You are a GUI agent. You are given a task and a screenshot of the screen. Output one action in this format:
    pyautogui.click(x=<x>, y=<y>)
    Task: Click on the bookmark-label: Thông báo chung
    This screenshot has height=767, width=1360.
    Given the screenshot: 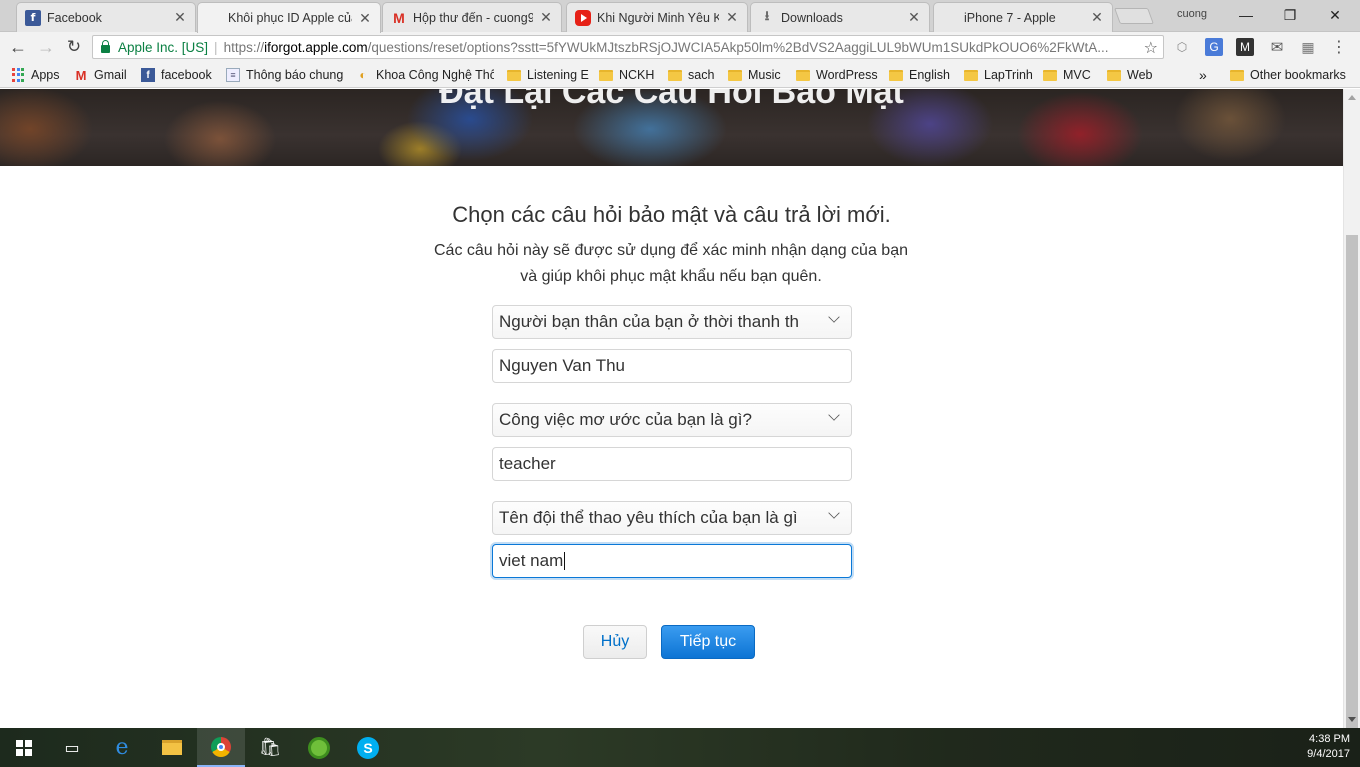 What is the action you would take?
    pyautogui.click(x=295, y=75)
    